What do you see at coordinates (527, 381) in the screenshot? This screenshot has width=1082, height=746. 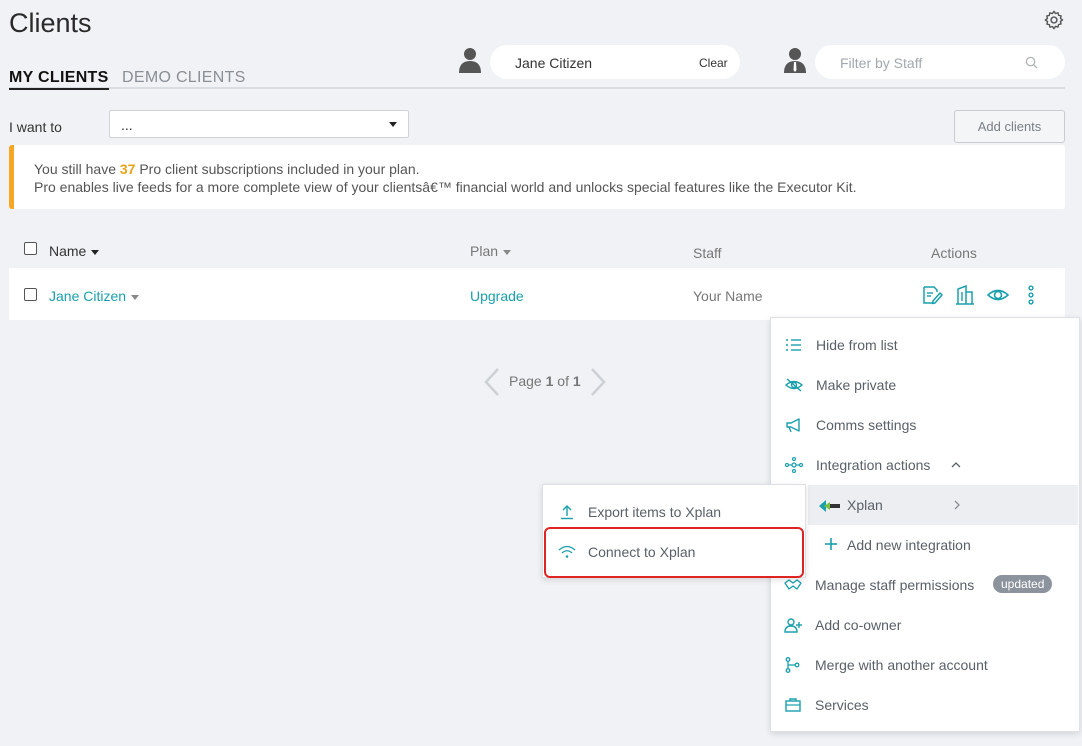 I see `page-prefix: Page` at bounding box center [527, 381].